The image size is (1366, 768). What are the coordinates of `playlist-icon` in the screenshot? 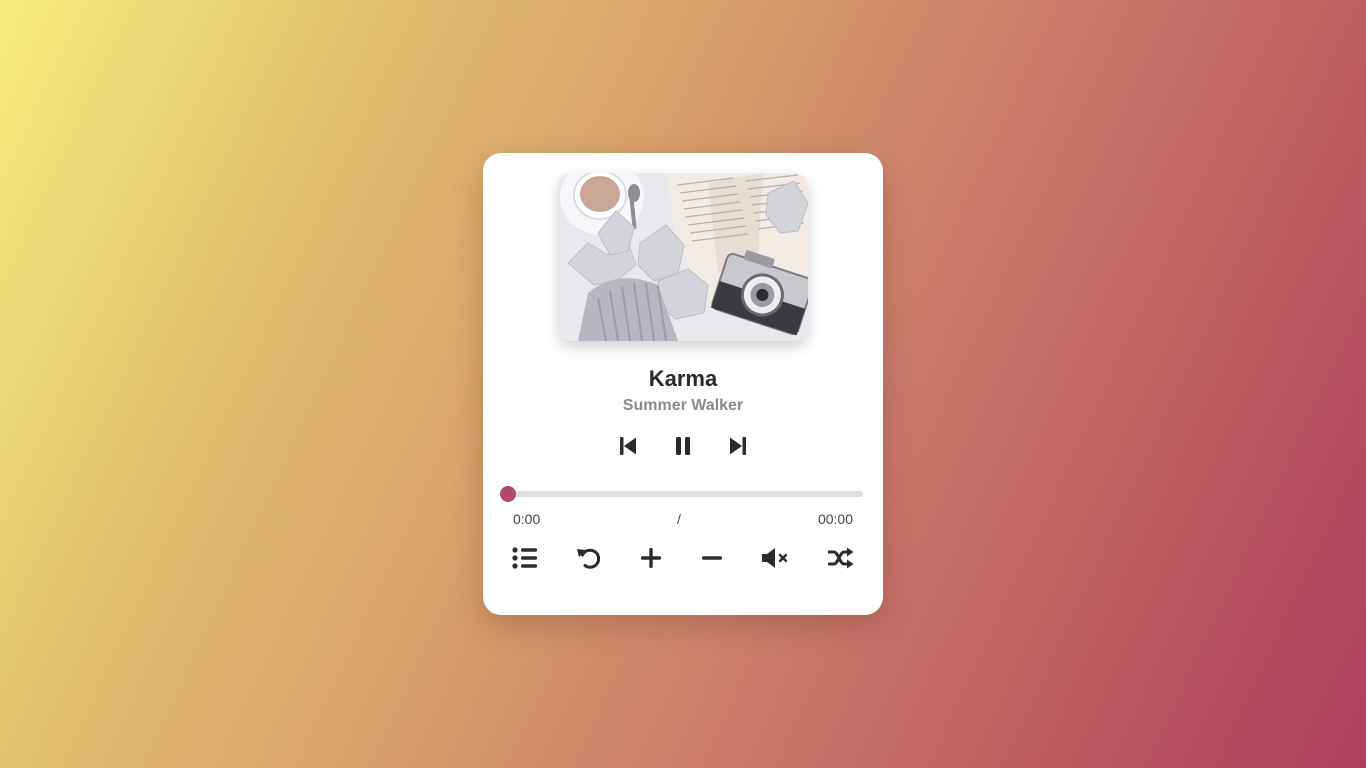 It's located at (525, 560).